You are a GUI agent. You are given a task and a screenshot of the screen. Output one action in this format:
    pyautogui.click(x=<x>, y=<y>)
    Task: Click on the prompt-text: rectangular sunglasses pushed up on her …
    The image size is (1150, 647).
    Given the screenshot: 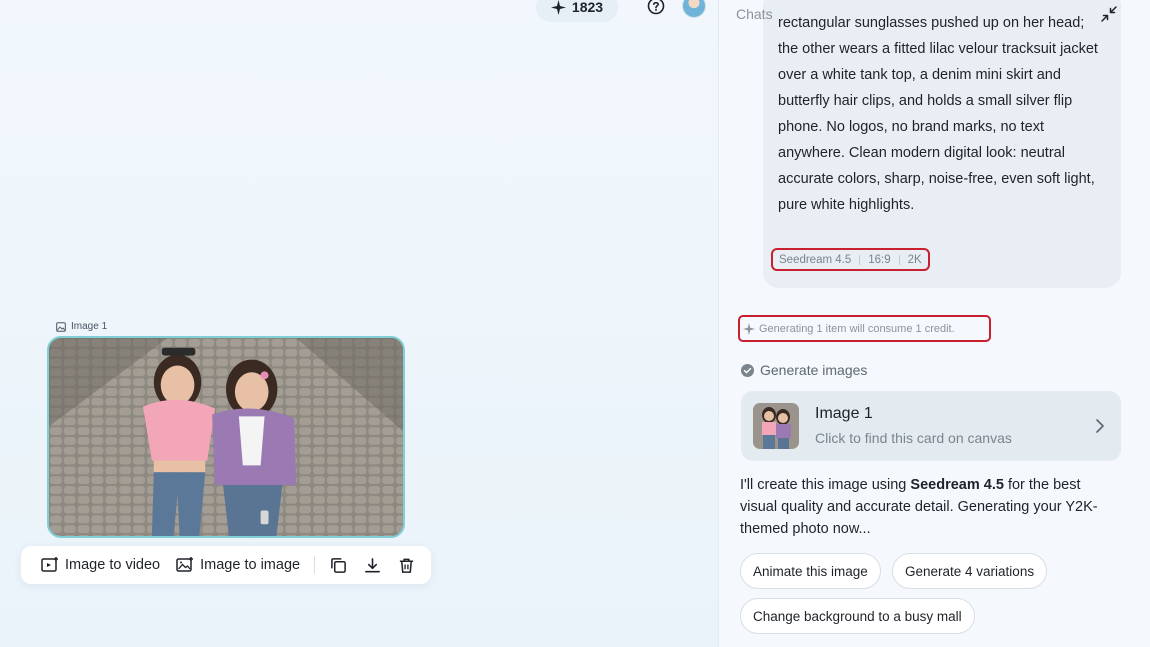 What is the action you would take?
    pyautogui.click(x=945, y=114)
    